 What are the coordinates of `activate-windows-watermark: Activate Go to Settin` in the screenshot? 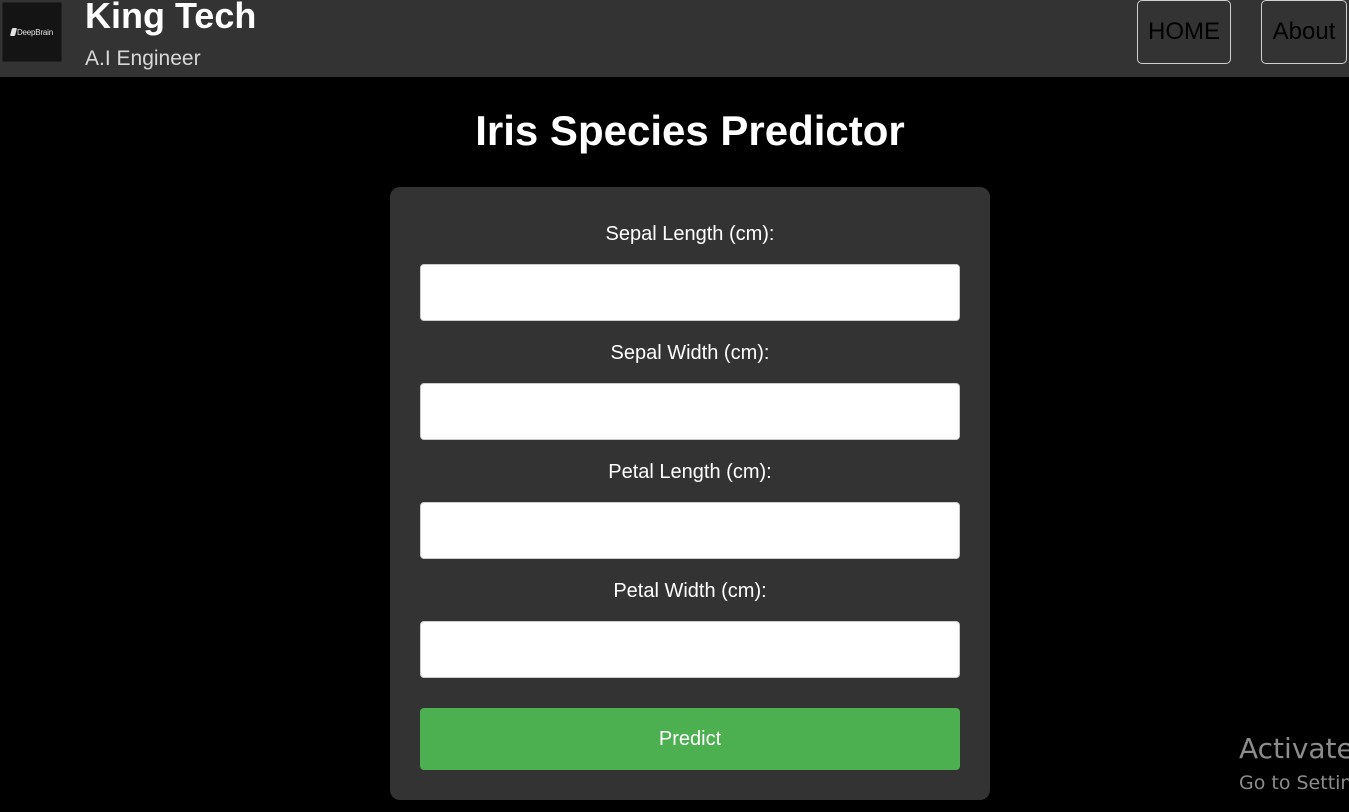 It's located at (1294, 764).